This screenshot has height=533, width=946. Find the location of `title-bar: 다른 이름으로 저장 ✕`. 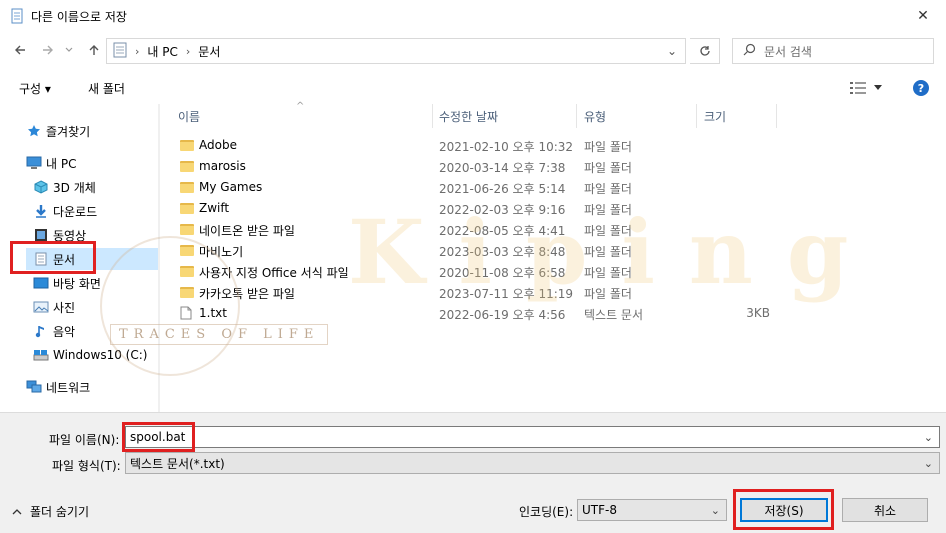

title-bar: 다른 이름으로 저장 ✕ is located at coordinates (473, 16).